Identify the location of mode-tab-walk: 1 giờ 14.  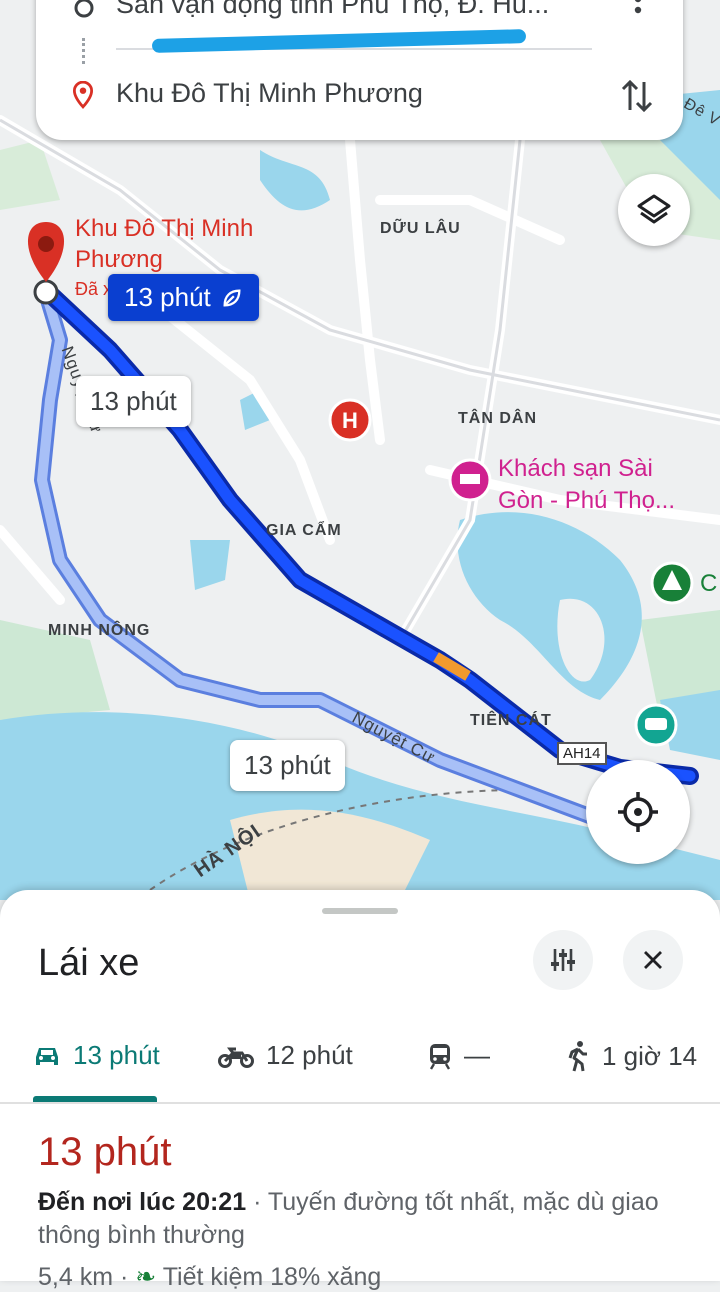
(631, 1056).